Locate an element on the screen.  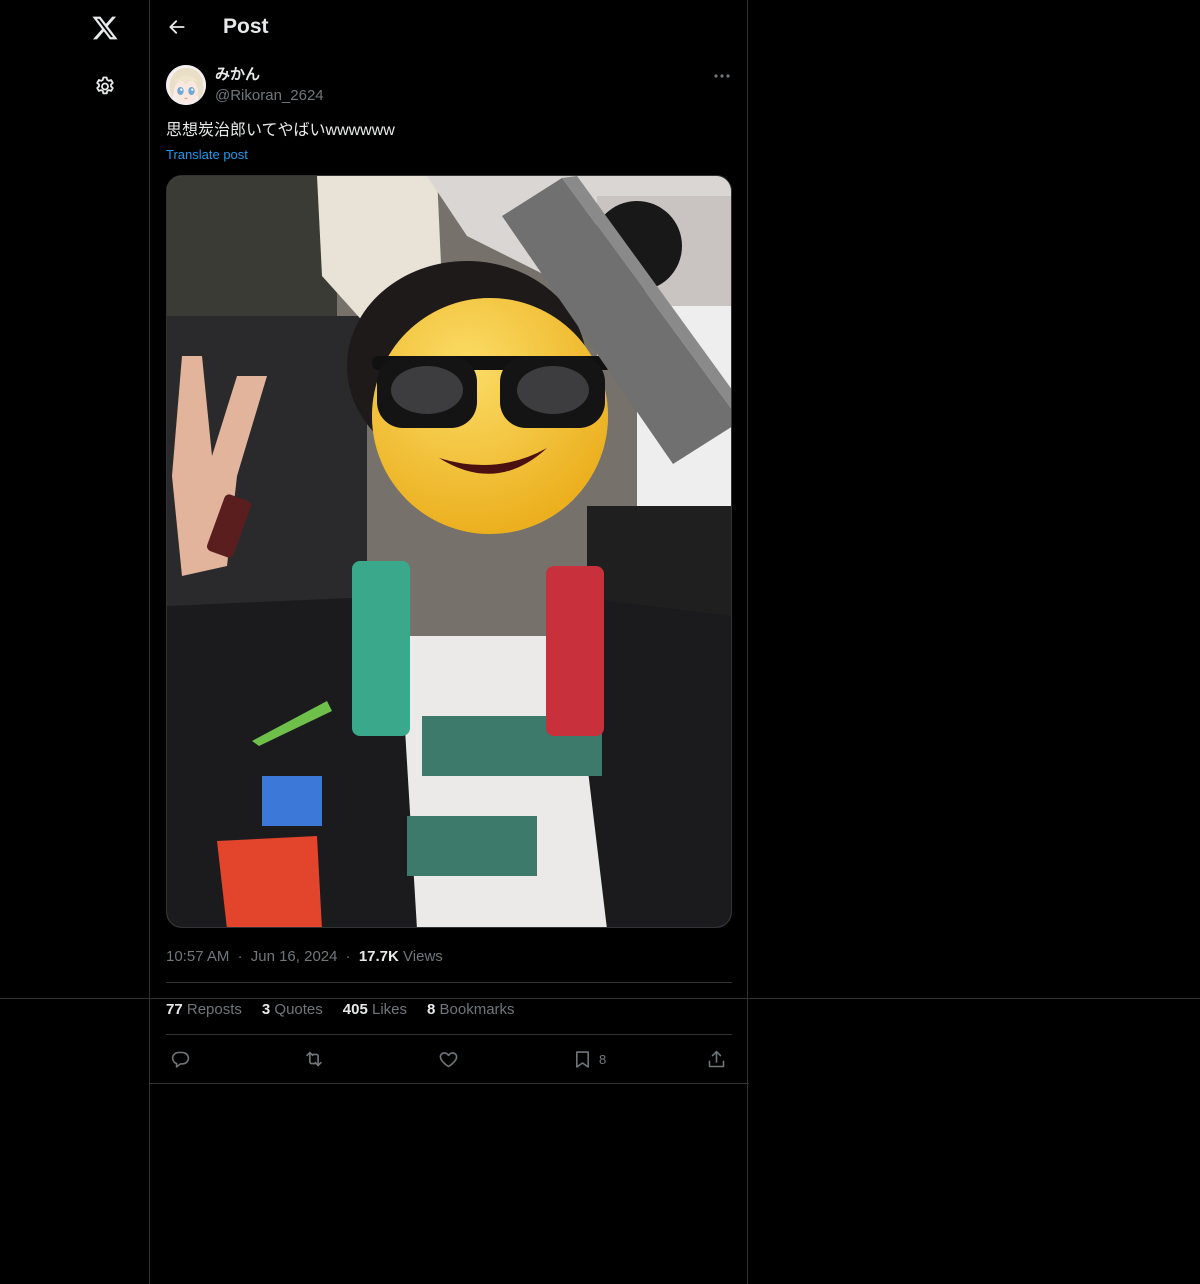
like-button is located at coordinates (448, 1059).